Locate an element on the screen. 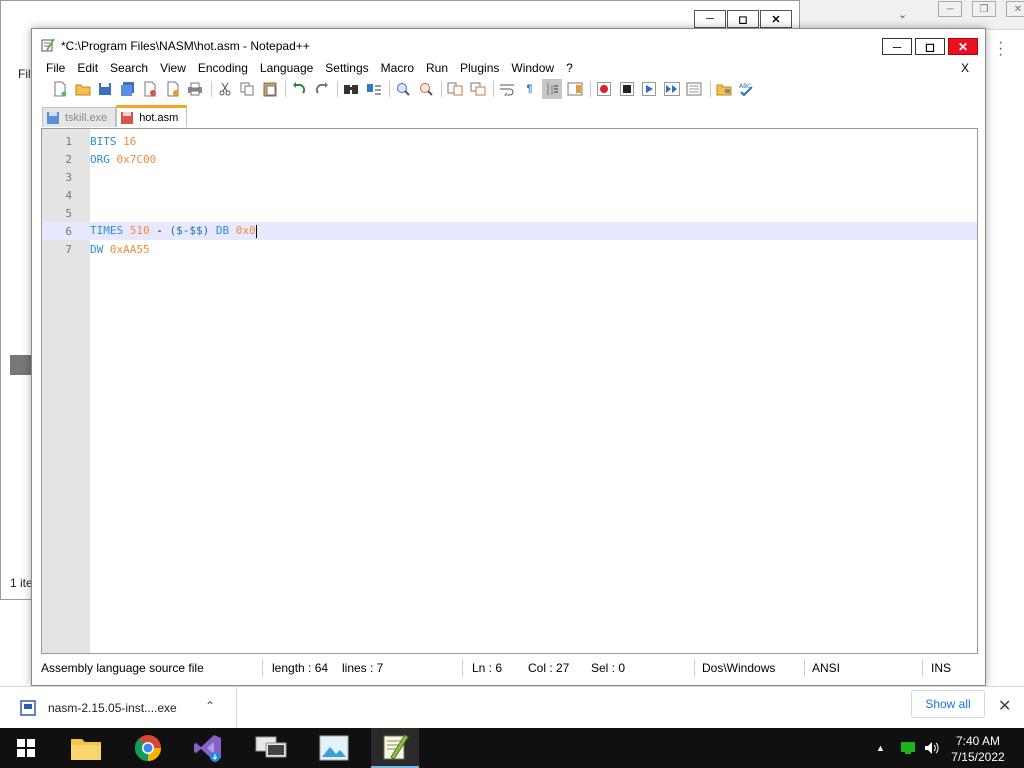  background-status-fragment: 1 ite is located at coordinates (21, 583).